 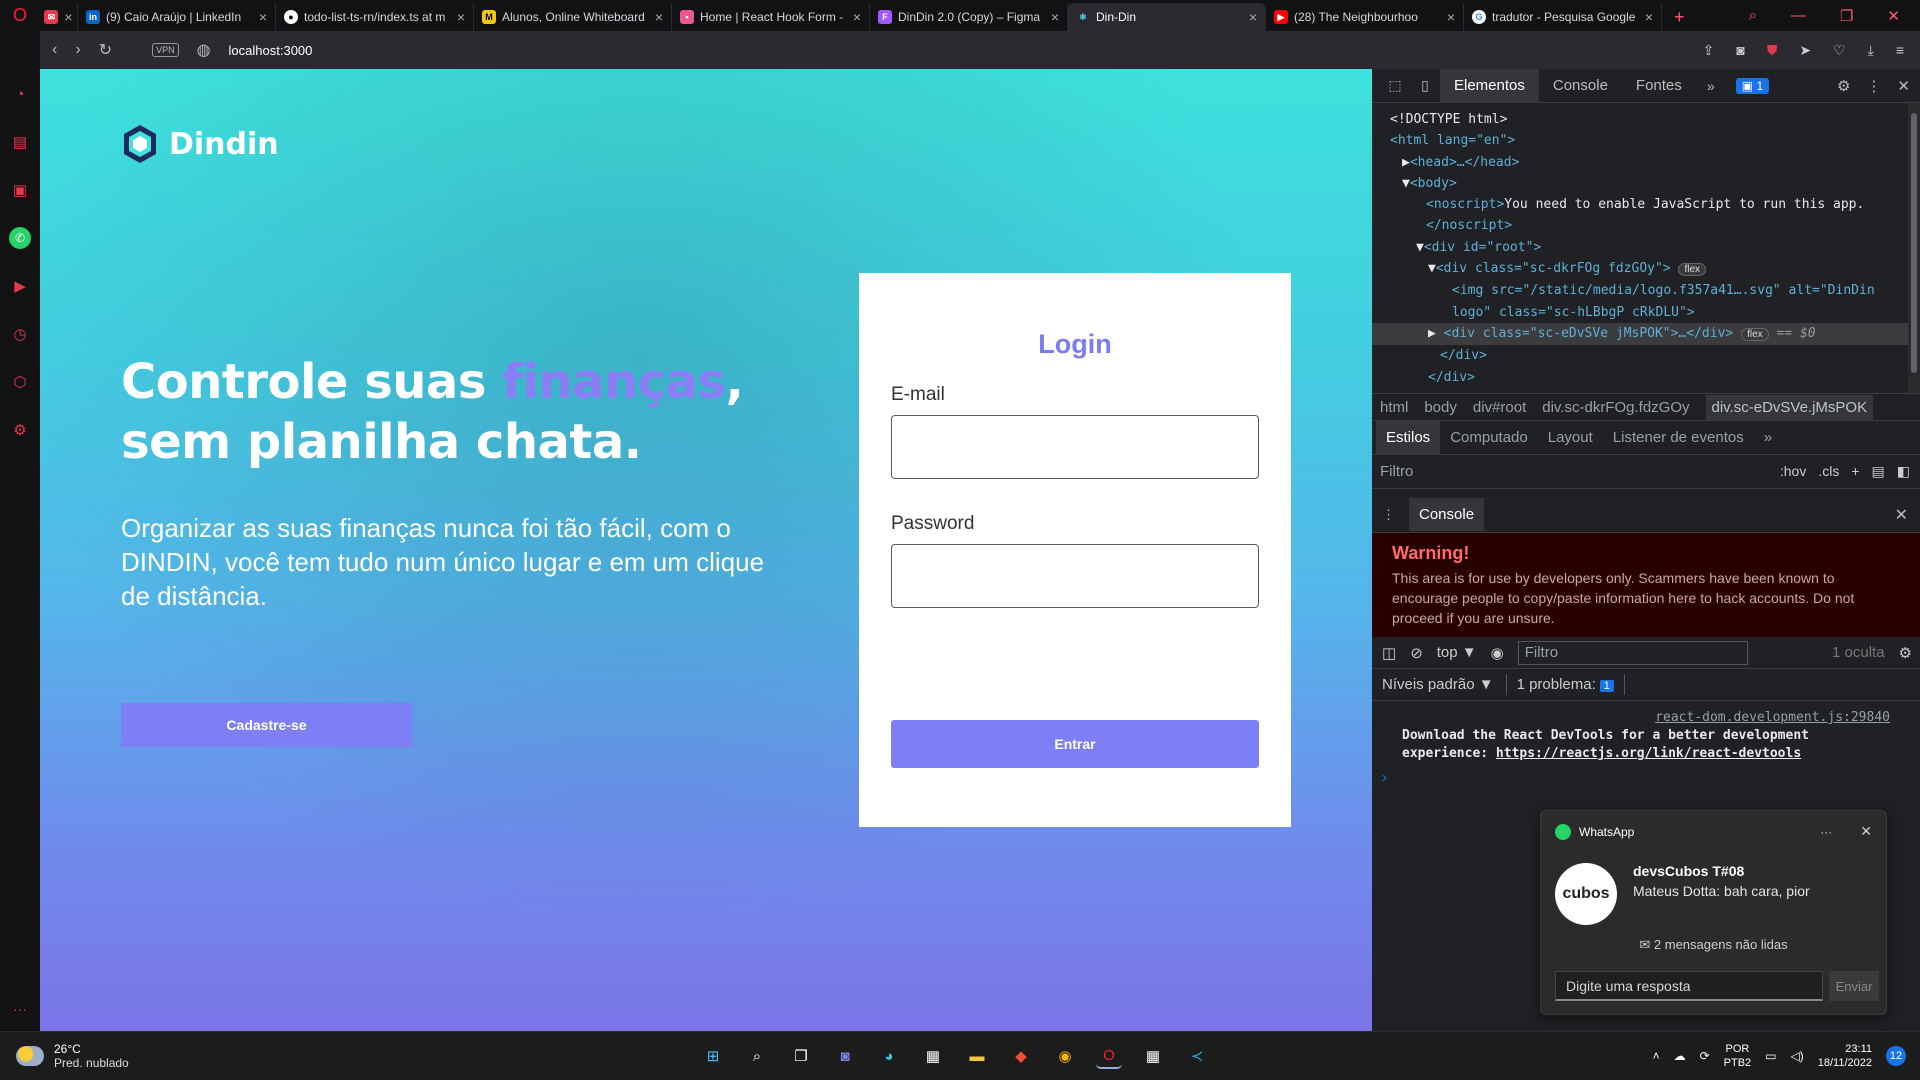 I want to click on drawer-menu-icon: ⋮, so click(x=1388, y=515).